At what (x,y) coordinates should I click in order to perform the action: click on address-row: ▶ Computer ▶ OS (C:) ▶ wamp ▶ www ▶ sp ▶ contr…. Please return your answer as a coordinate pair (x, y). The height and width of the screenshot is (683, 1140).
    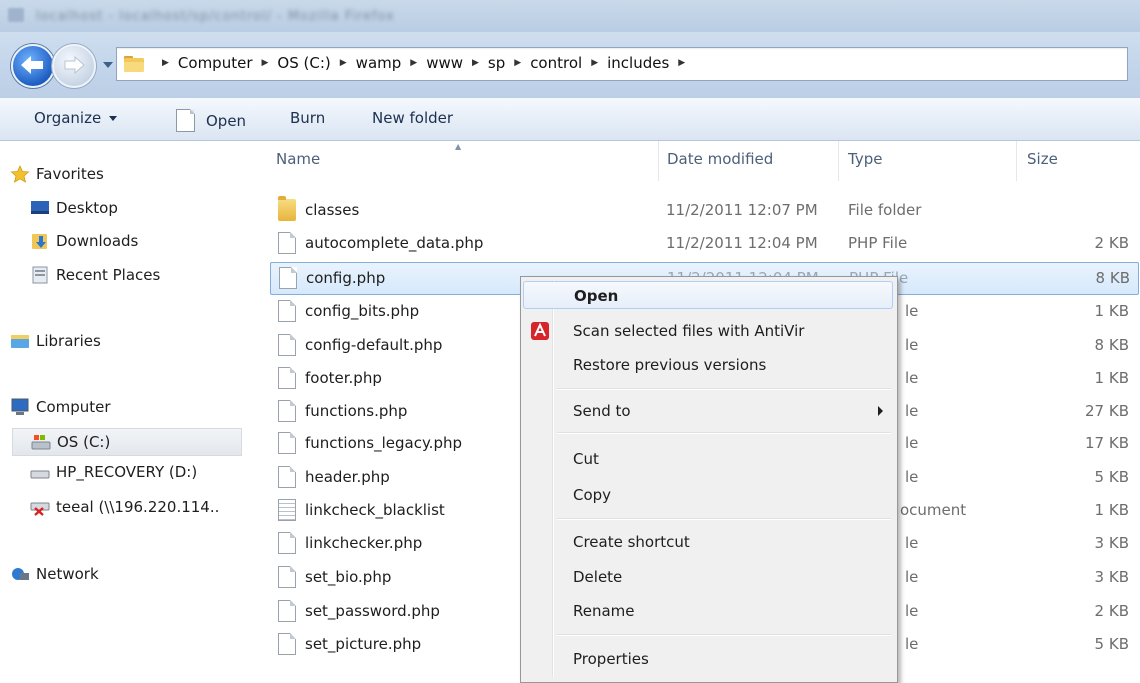
    Looking at the image, I should click on (570, 65).